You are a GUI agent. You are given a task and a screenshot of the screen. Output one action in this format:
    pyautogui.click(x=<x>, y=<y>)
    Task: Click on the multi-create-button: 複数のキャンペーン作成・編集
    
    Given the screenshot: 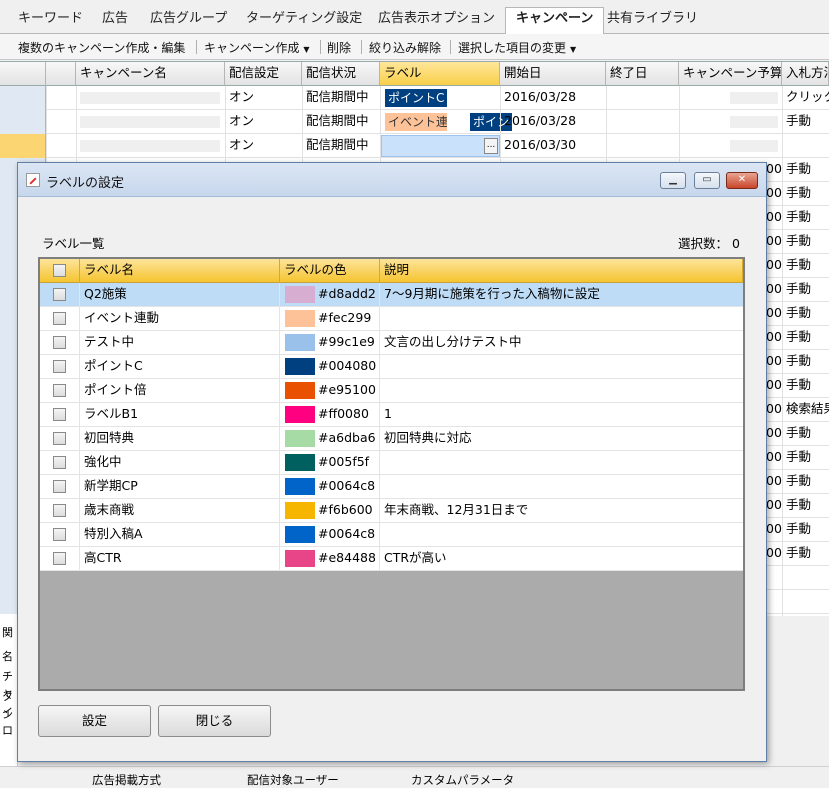 What is the action you would take?
    pyautogui.click(x=101, y=47)
    